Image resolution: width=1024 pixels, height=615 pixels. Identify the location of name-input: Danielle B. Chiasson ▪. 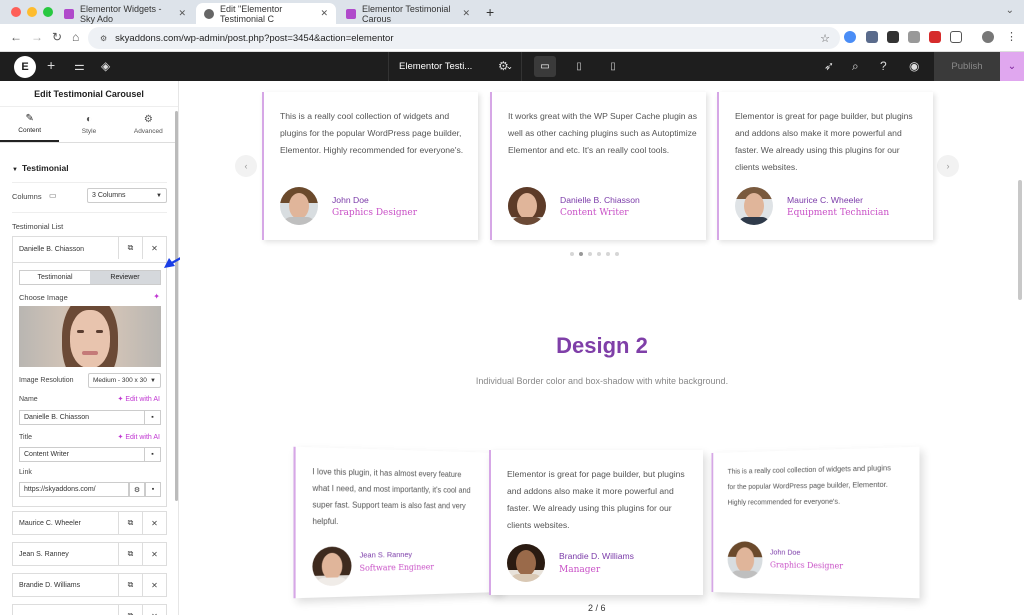
(90, 417).